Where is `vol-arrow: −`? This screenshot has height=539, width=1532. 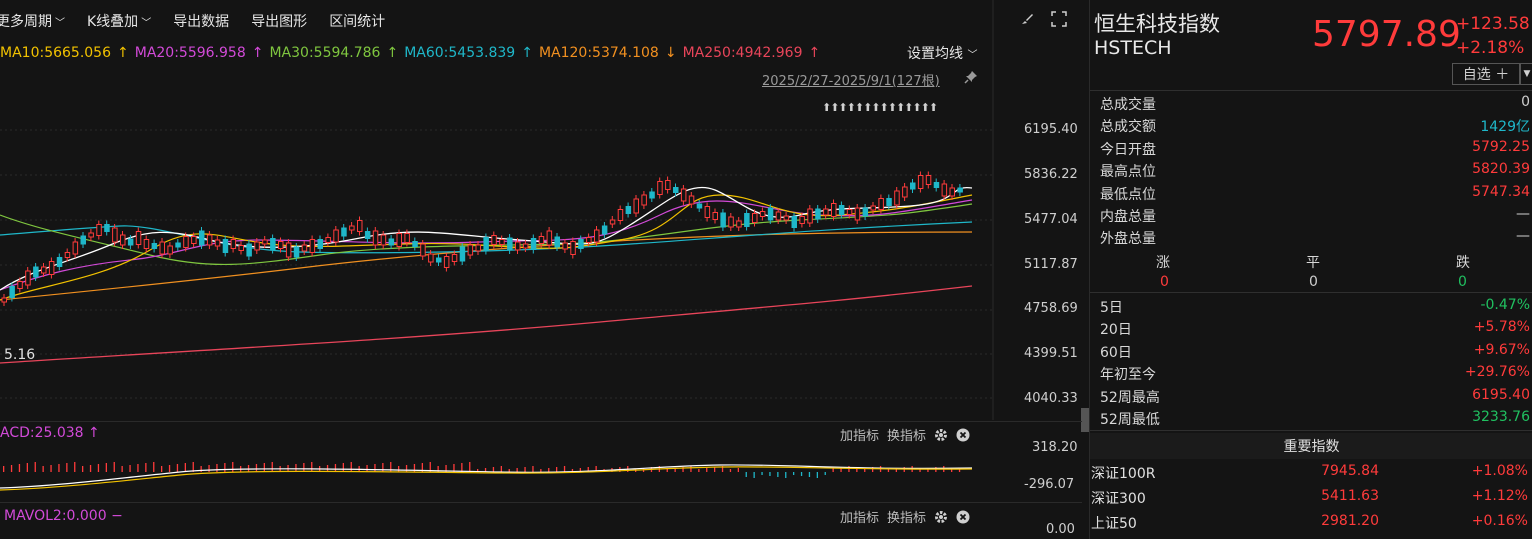 vol-arrow: − is located at coordinates (117, 516).